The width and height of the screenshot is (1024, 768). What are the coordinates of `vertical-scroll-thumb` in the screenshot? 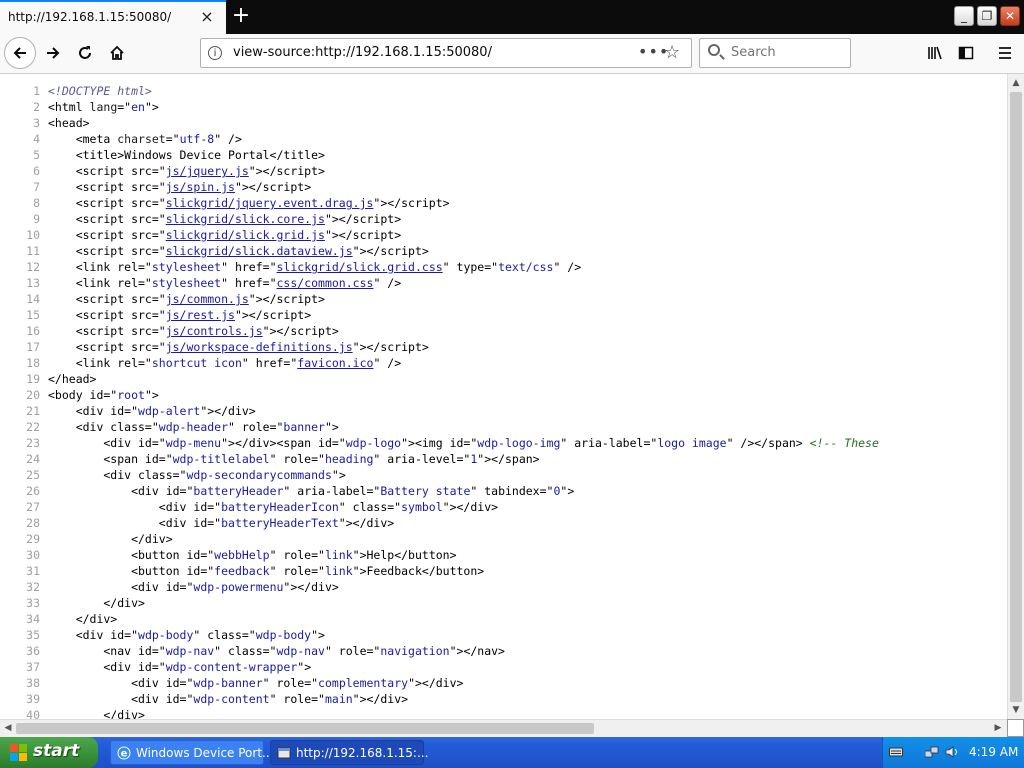 It's located at (1016, 397).